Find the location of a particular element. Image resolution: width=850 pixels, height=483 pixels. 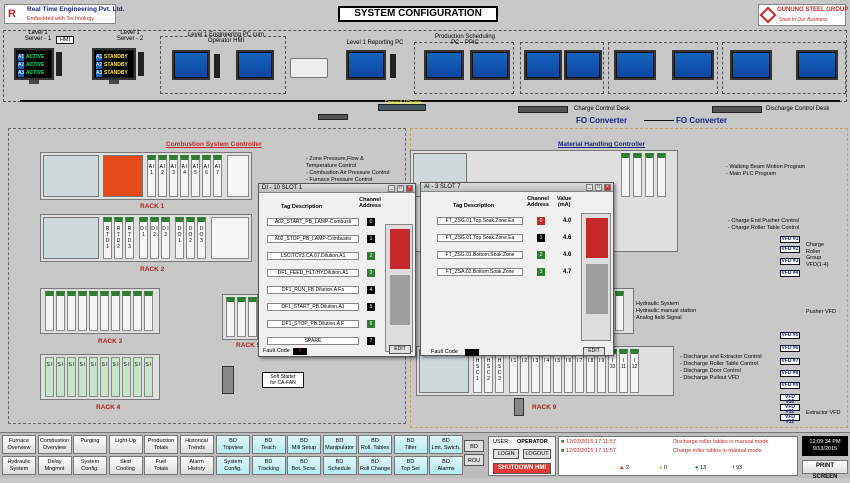

nav-button-1: Combustion Overview is located at coordinates (54, 444).